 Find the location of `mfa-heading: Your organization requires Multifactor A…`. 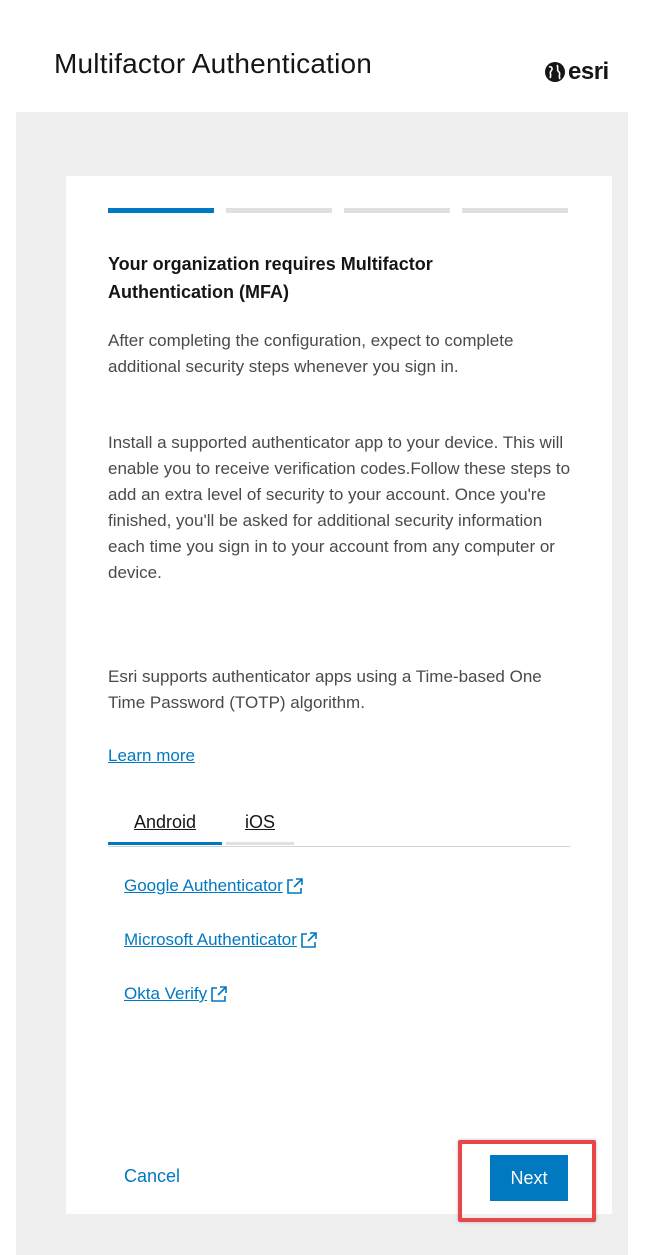

mfa-heading: Your organization requires Multifactor A… is located at coordinates (270, 278).